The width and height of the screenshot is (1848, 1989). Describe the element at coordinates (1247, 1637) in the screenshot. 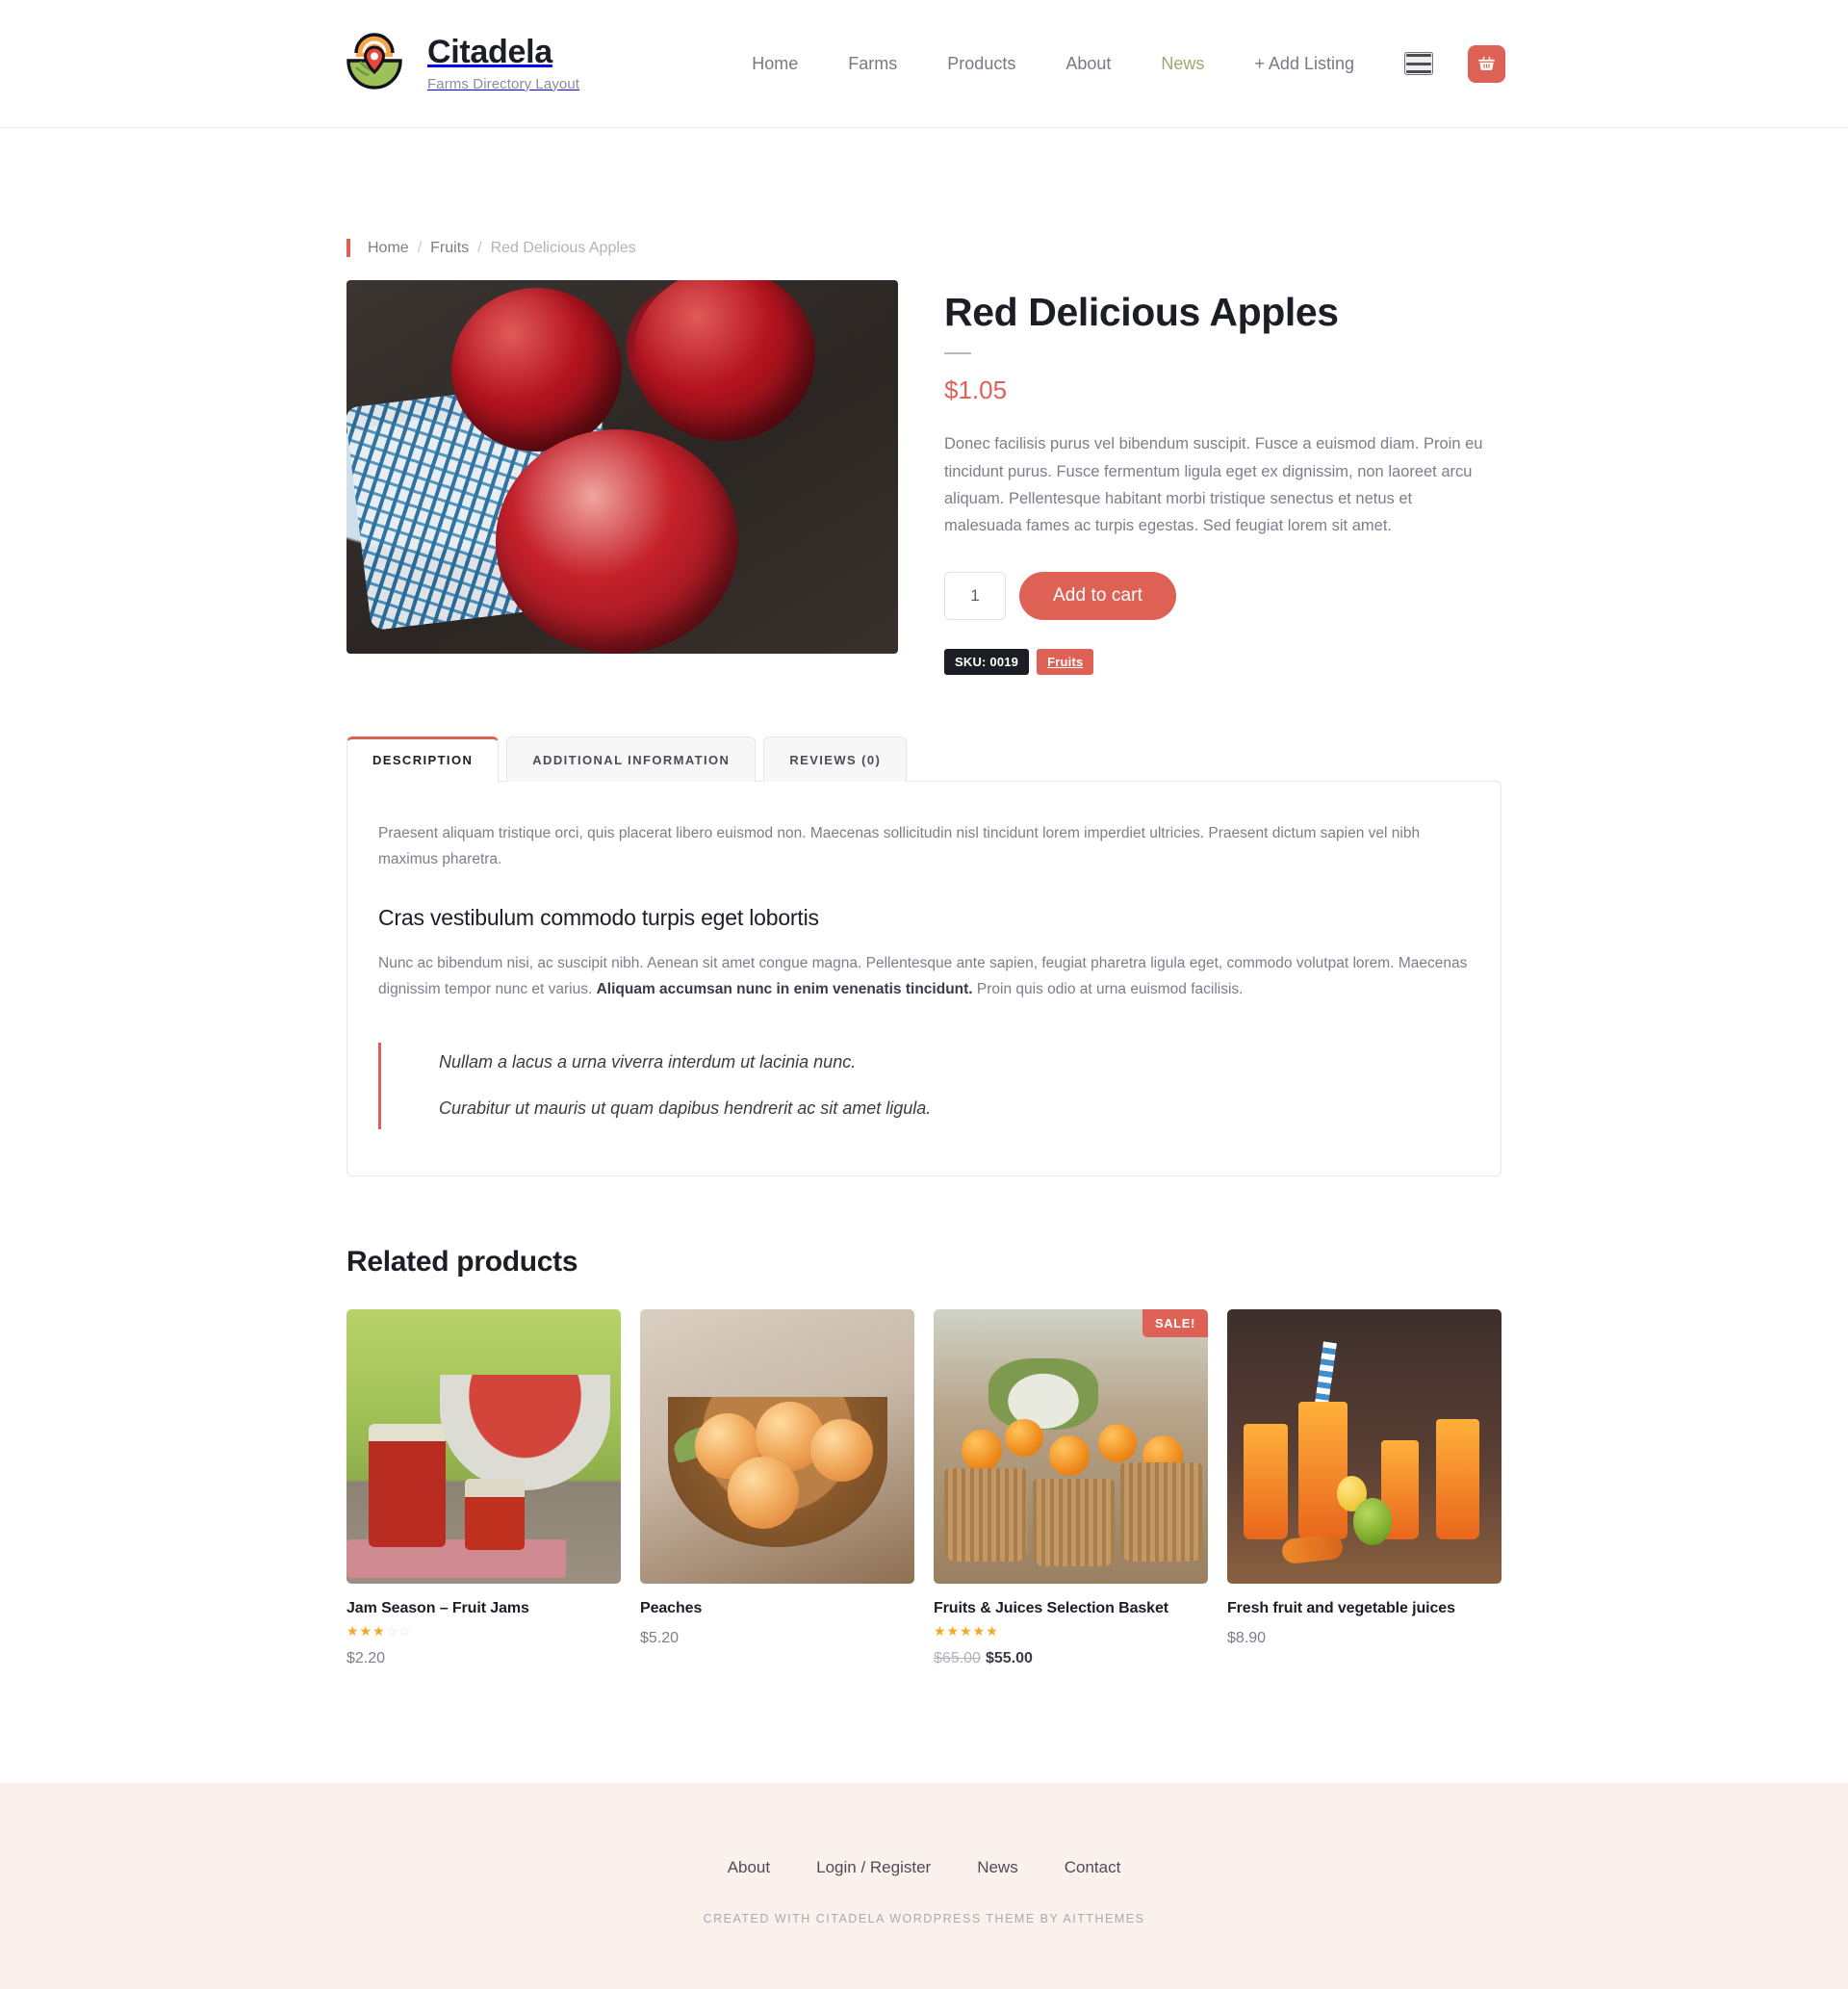

I see `price-current: $8.90` at that location.